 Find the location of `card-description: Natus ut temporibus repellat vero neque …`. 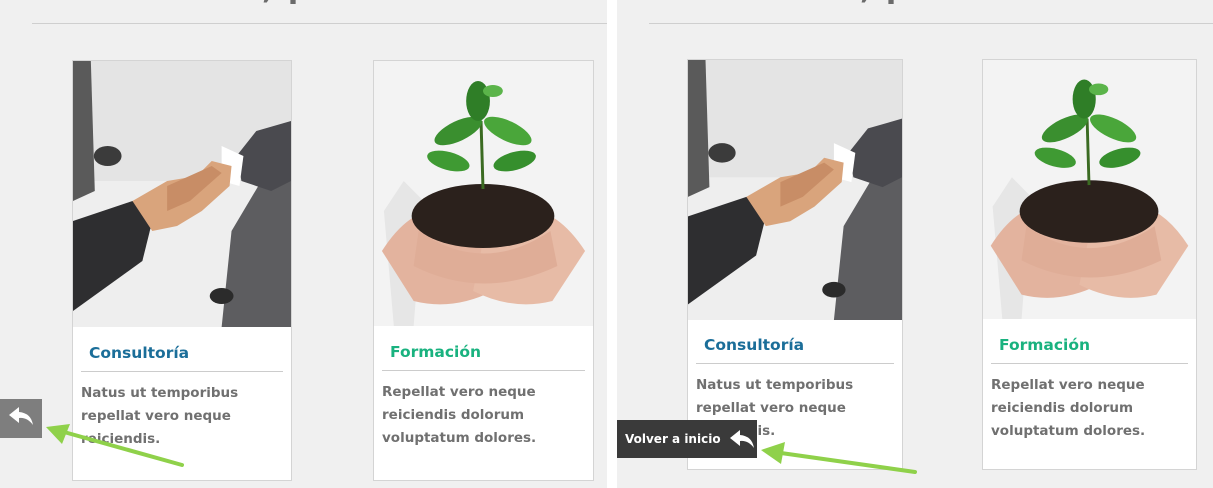

card-description: Natus ut temporibus repellat vero neque … is located at coordinates (160, 416).